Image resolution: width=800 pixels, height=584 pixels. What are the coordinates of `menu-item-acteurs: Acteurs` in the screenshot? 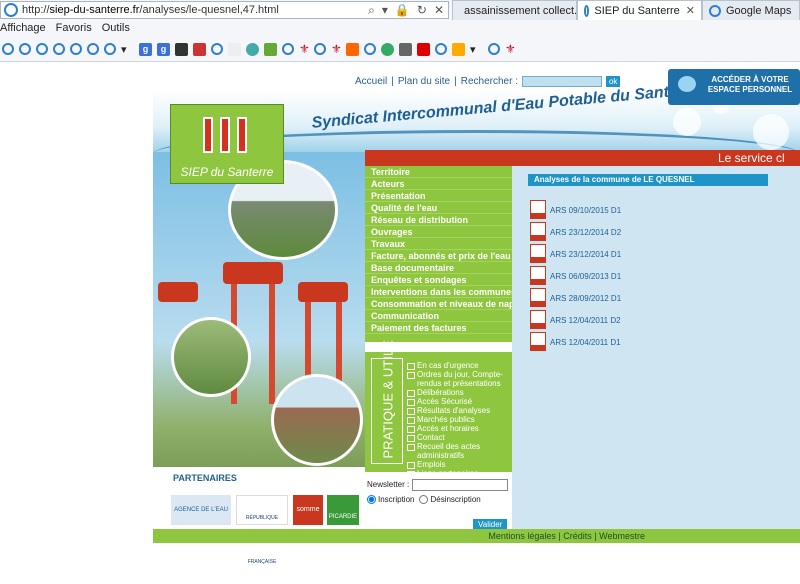 It's located at (438, 184).